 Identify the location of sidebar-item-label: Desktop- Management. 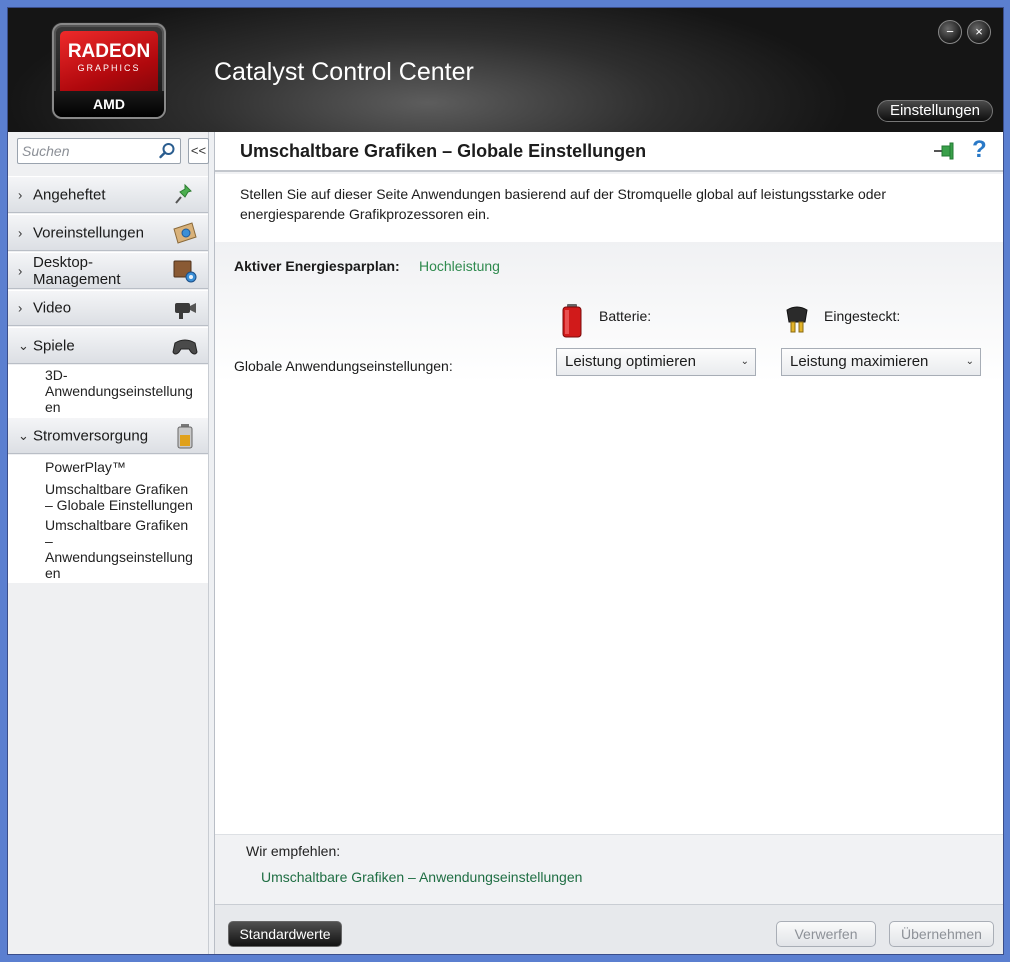
(77, 270).